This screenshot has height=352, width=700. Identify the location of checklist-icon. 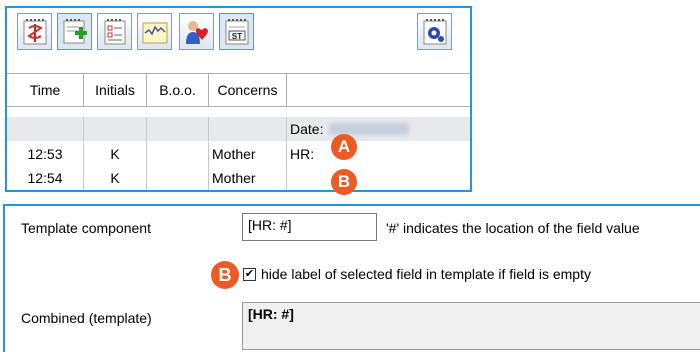
(114, 31).